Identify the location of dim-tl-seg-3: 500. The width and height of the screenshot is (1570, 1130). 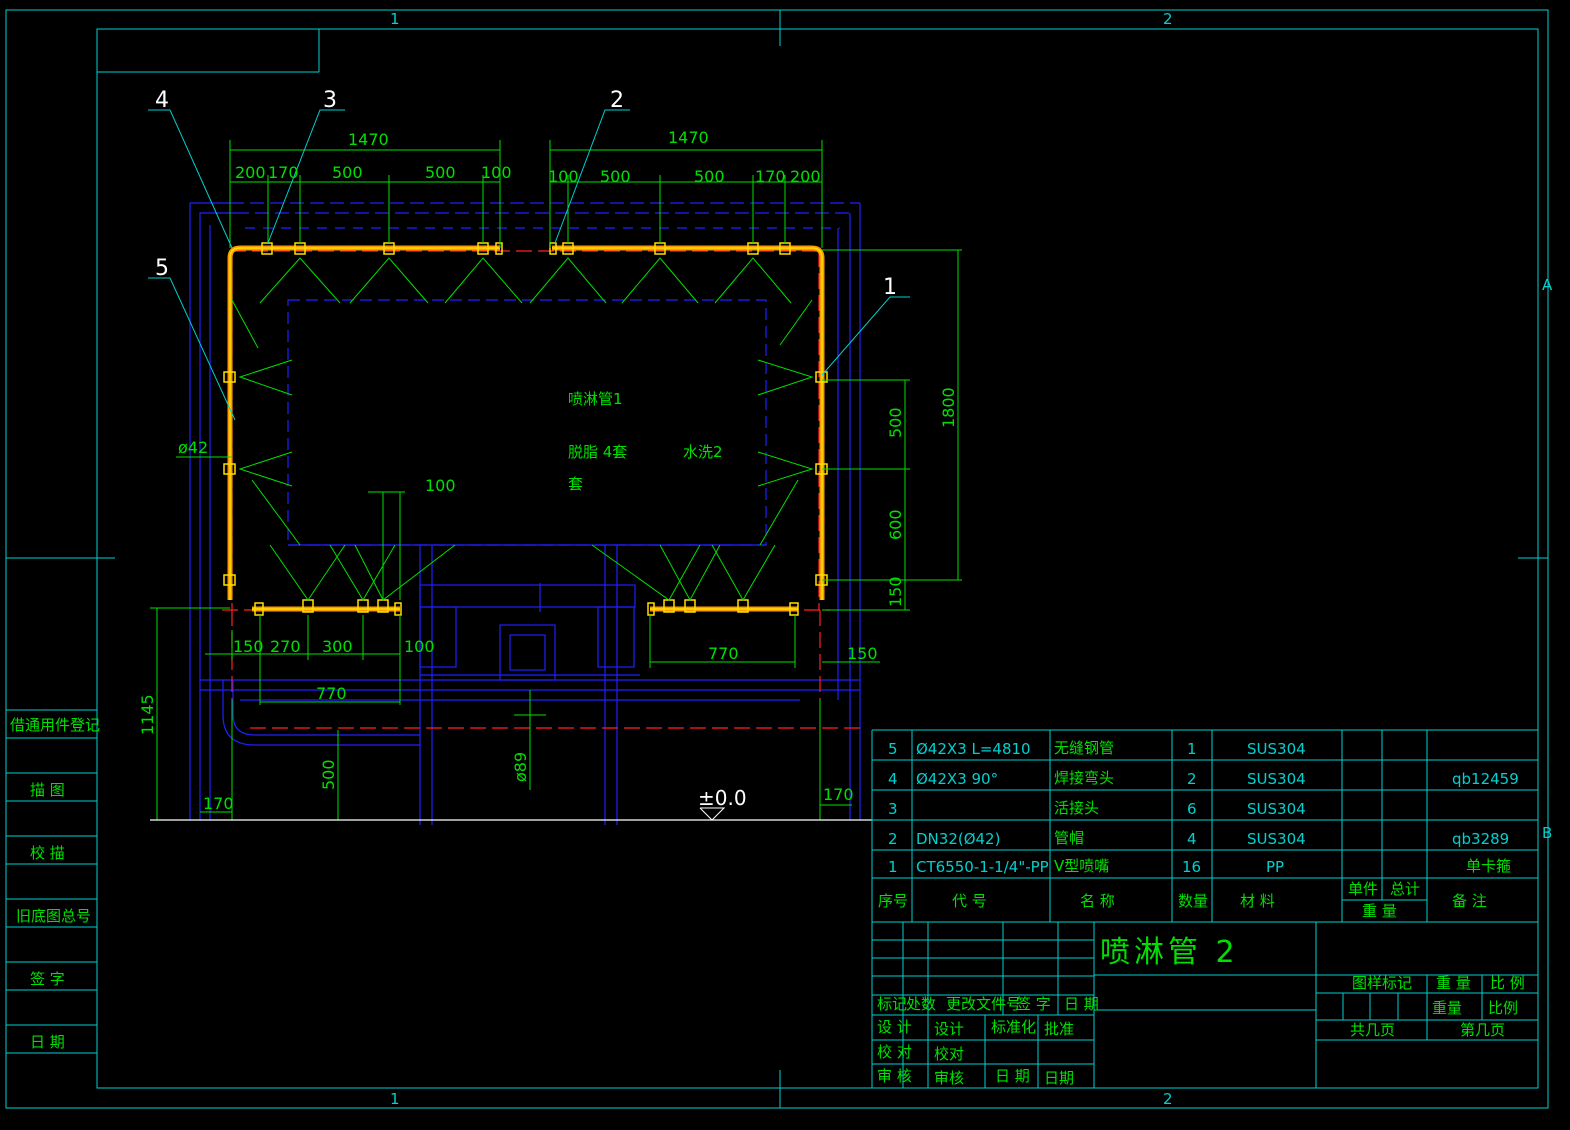
(347, 172).